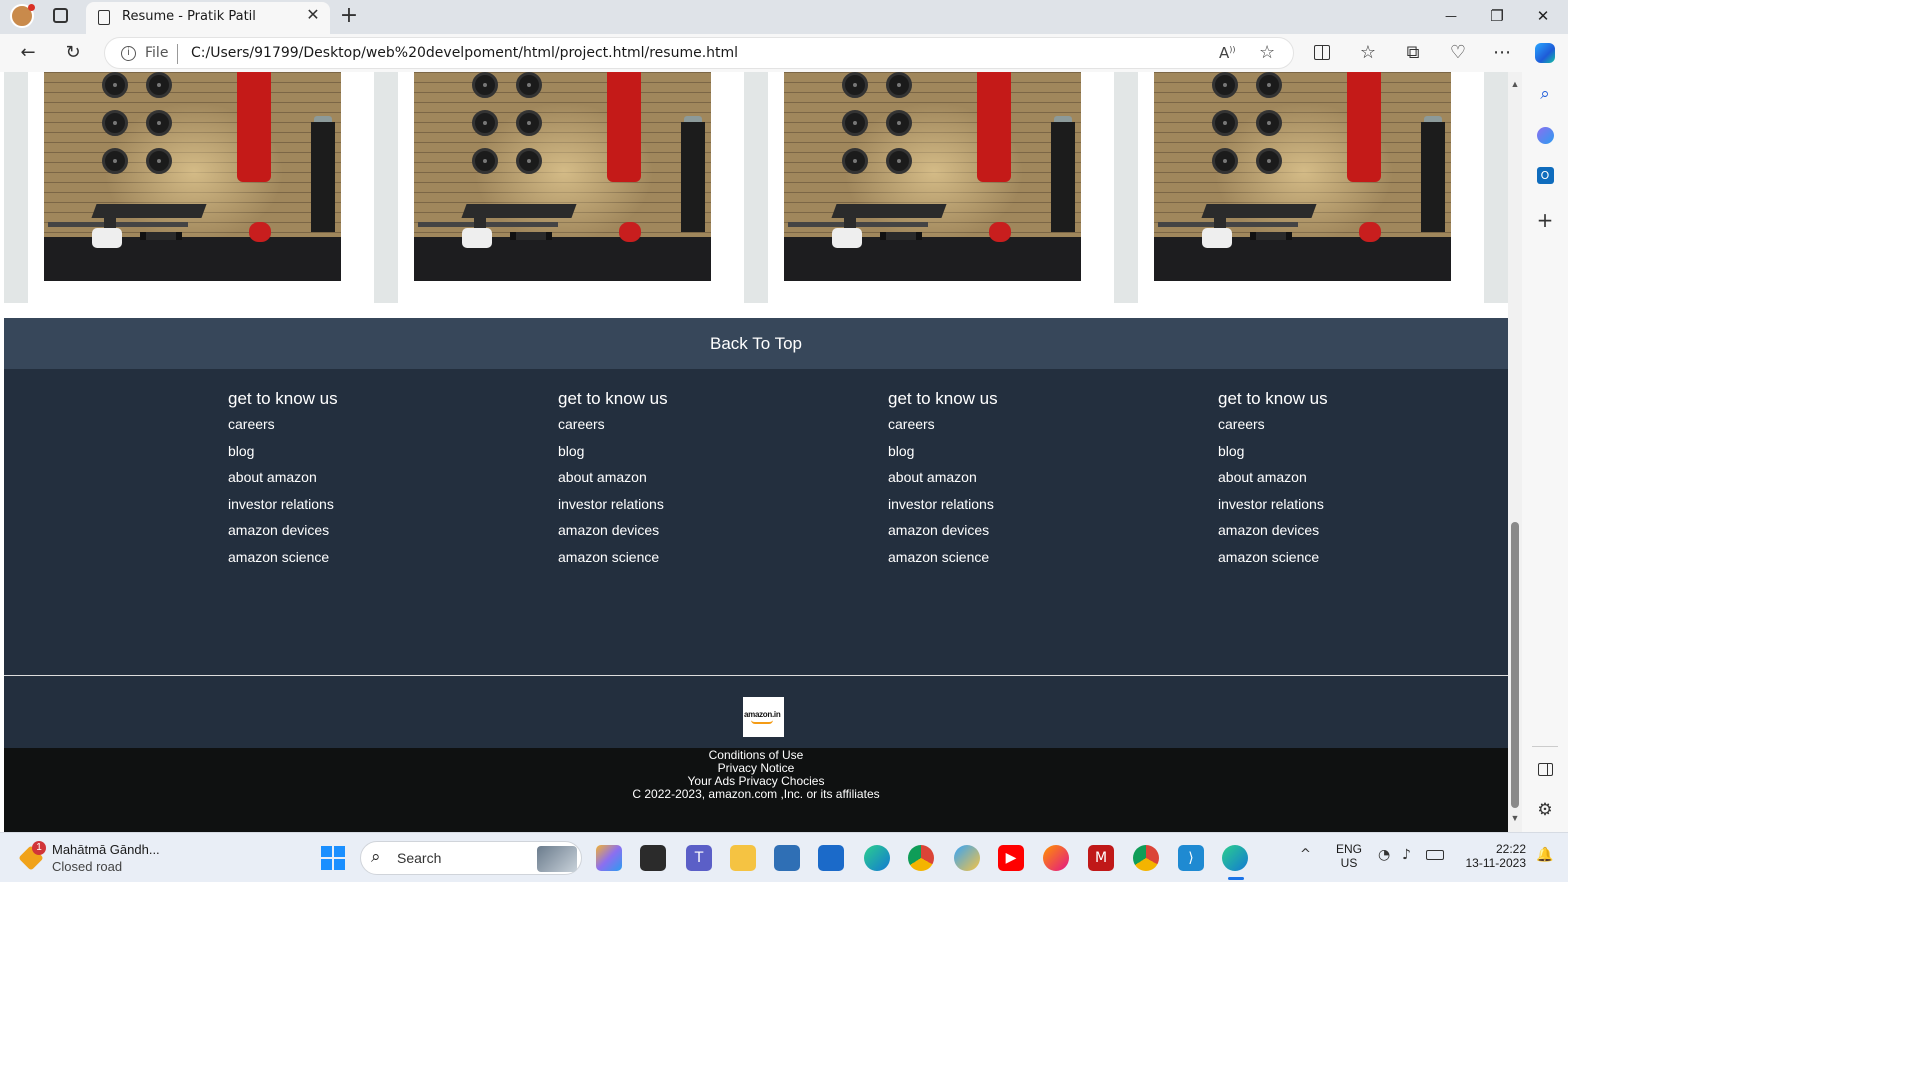  Describe the element at coordinates (994, 127) in the screenshot. I see `punching-bag` at that location.